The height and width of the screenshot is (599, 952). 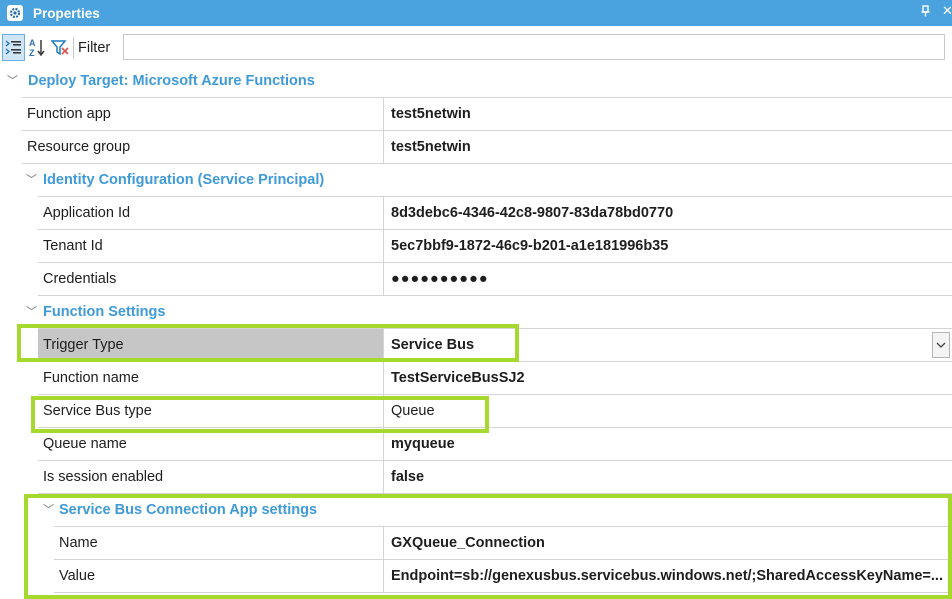 What do you see at coordinates (15, 13) in the screenshot?
I see `gear-icon` at bounding box center [15, 13].